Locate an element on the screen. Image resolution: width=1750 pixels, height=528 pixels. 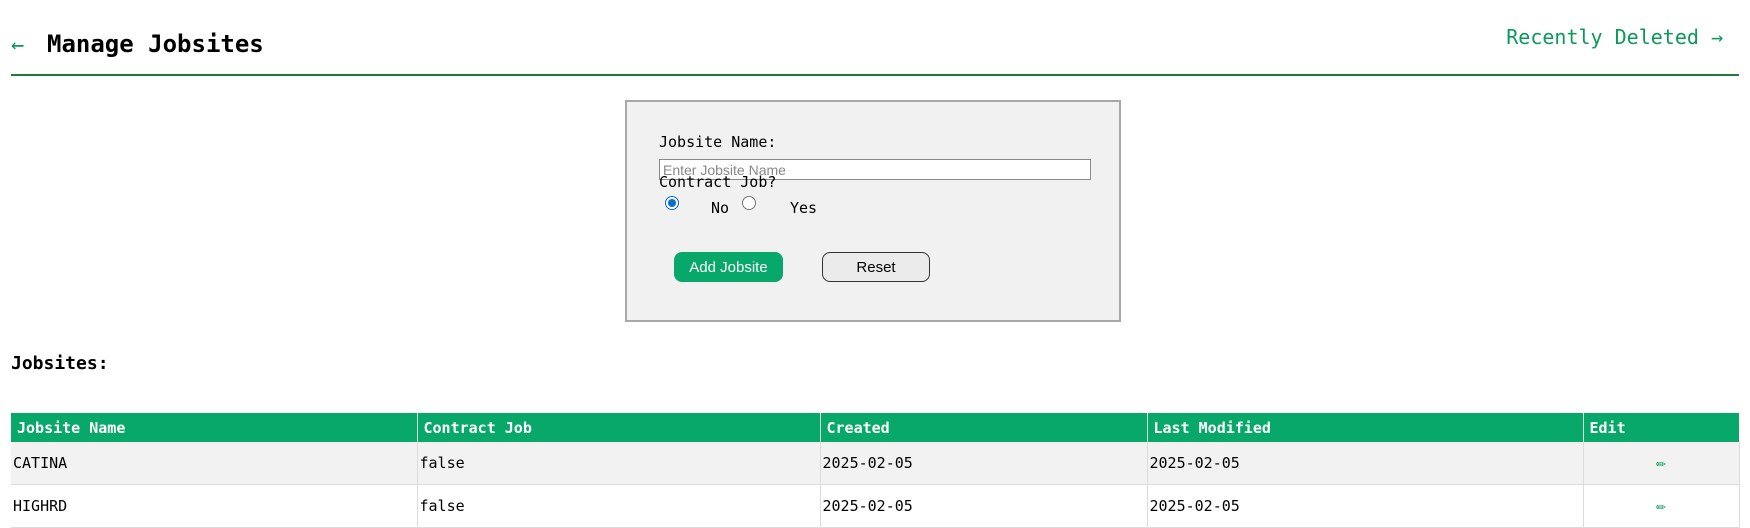
column-header-last-modified: Last Modified is located at coordinates (1365, 427).